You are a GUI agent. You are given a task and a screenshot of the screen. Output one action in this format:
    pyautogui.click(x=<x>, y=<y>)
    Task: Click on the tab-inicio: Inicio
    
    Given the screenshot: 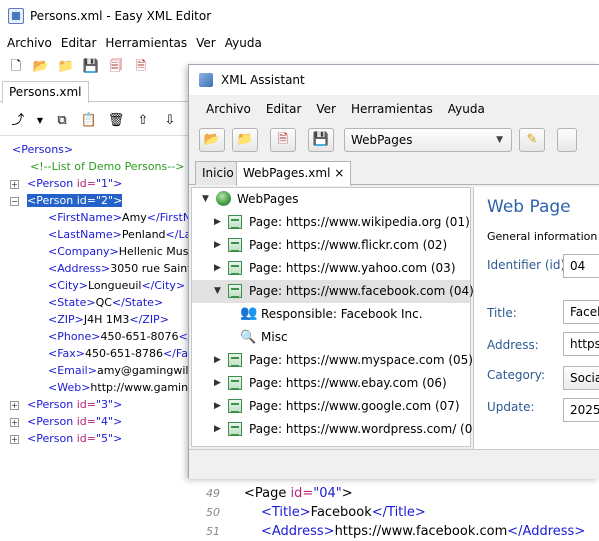 What is the action you would take?
    pyautogui.click(x=218, y=173)
    